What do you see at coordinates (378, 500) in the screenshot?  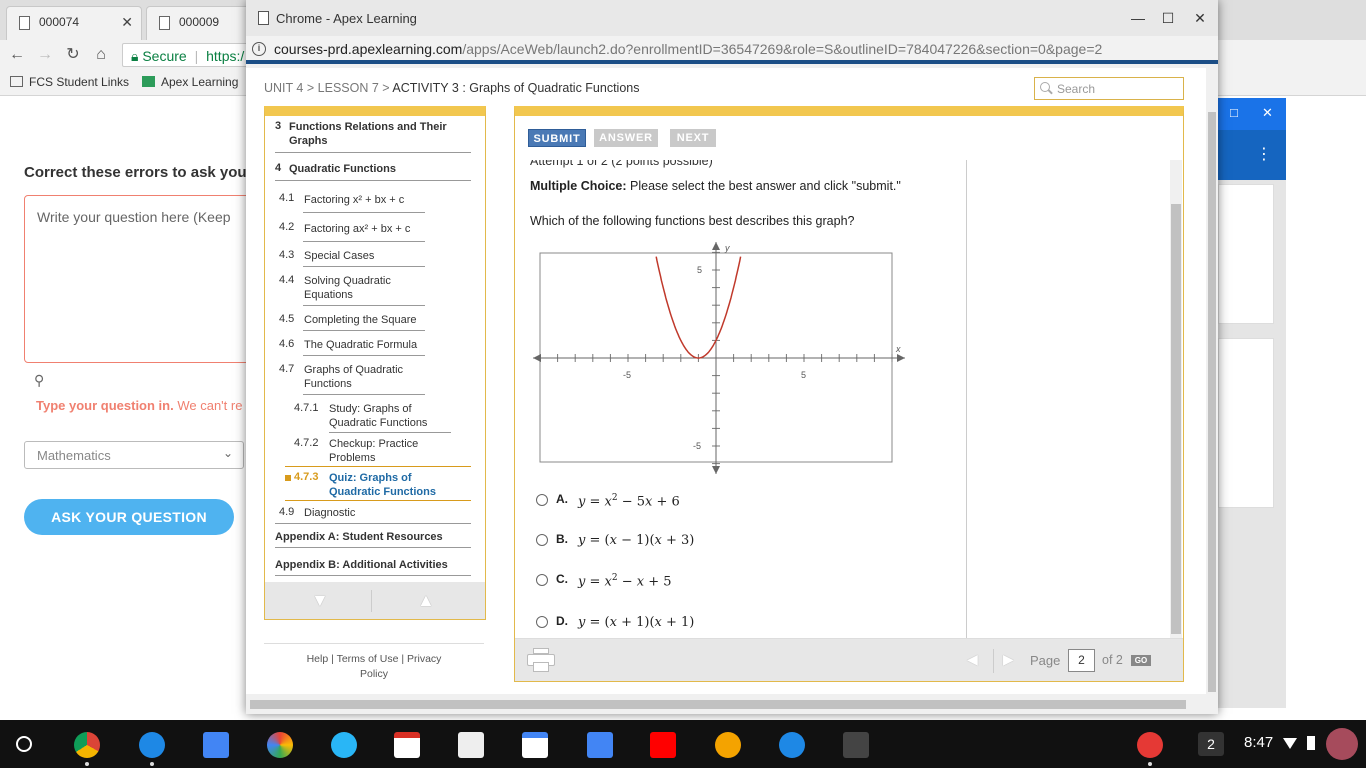 I see `active-divider` at bounding box center [378, 500].